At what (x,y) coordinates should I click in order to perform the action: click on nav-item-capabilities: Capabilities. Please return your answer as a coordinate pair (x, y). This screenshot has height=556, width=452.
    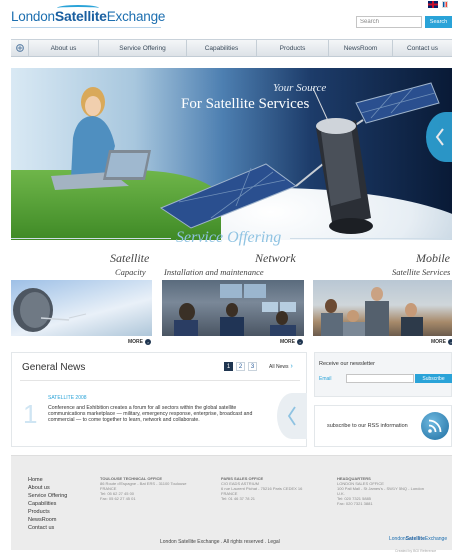
    Looking at the image, I should click on (222, 48).